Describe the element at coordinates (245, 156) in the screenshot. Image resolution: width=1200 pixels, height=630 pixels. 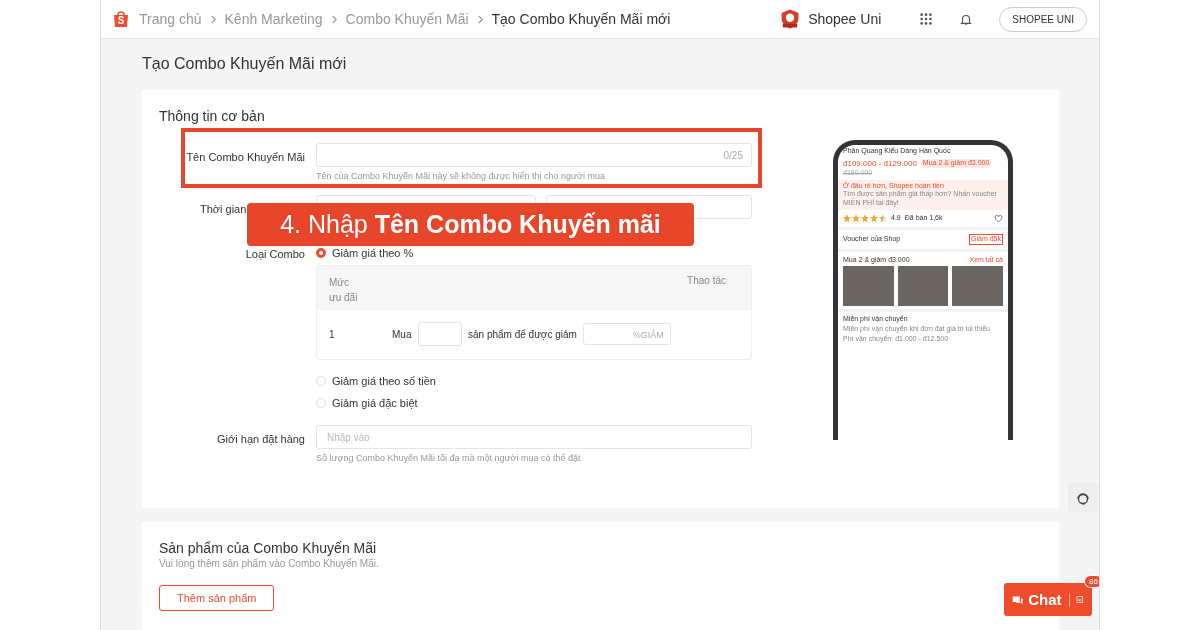
I see `field-label: Tên Combo Khuyến Mãi` at that location.